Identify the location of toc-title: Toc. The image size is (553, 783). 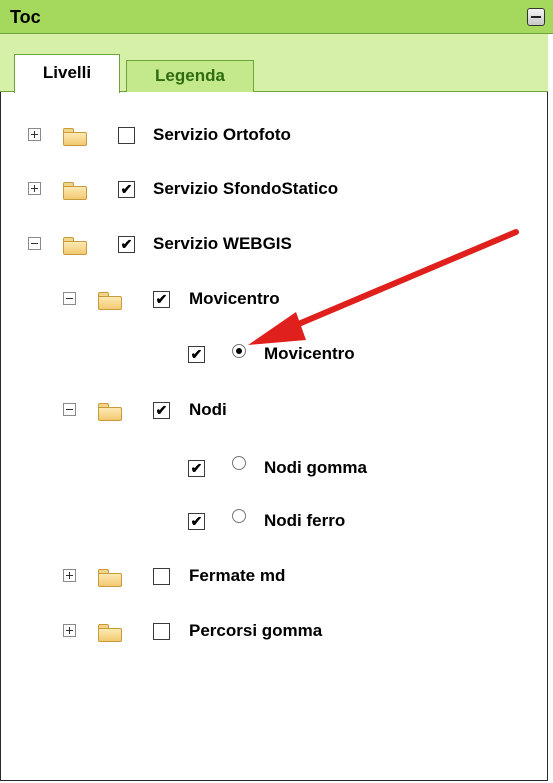
(25, 17).